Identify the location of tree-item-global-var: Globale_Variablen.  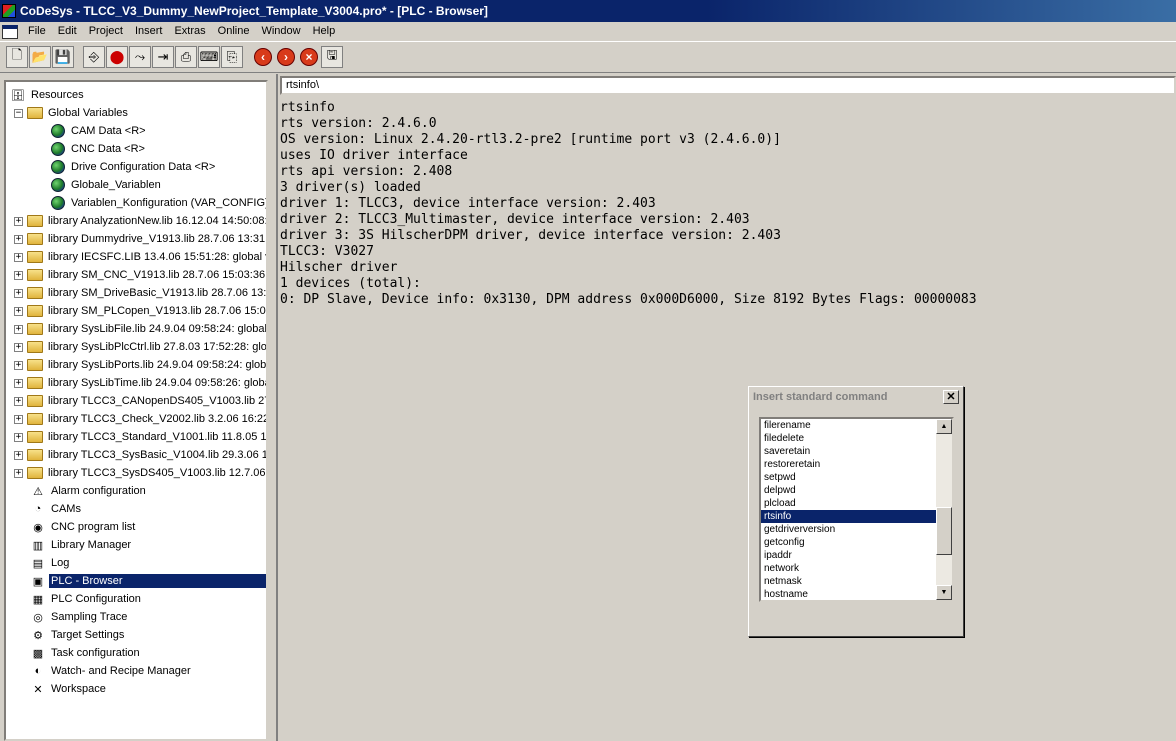
(106, 185).